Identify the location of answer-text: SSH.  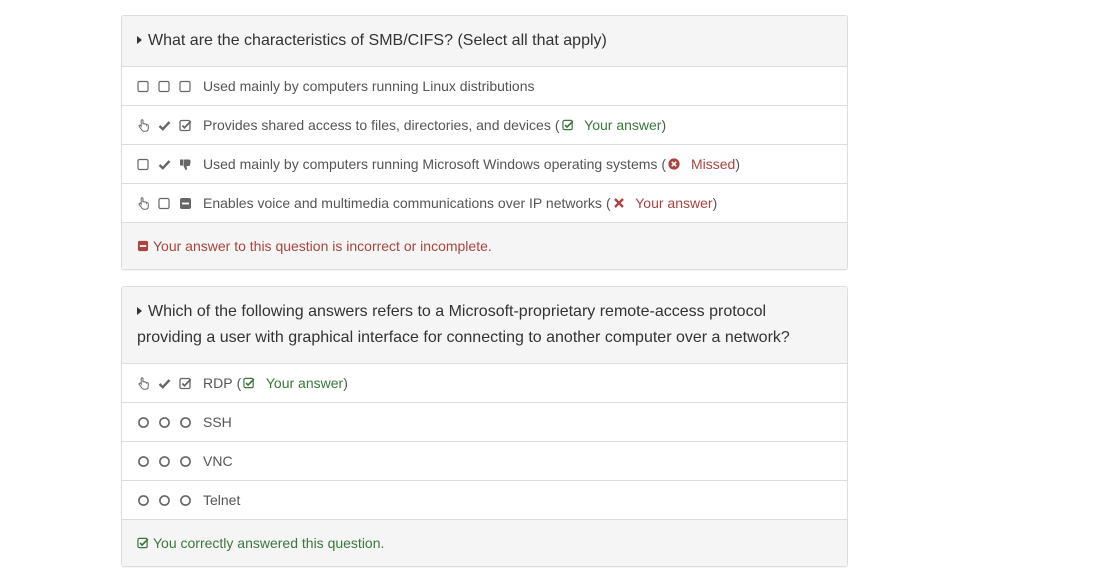
(217, 422).